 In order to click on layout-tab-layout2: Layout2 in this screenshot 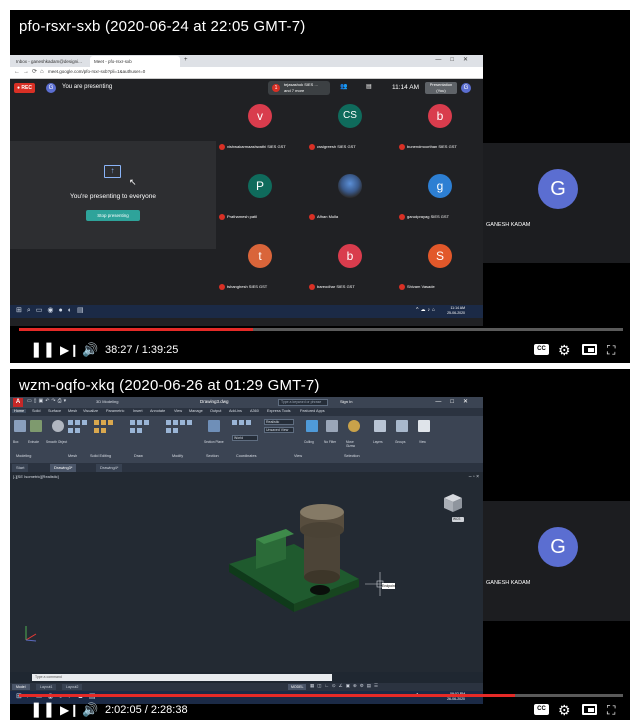, I will do `click(72, 687)`.